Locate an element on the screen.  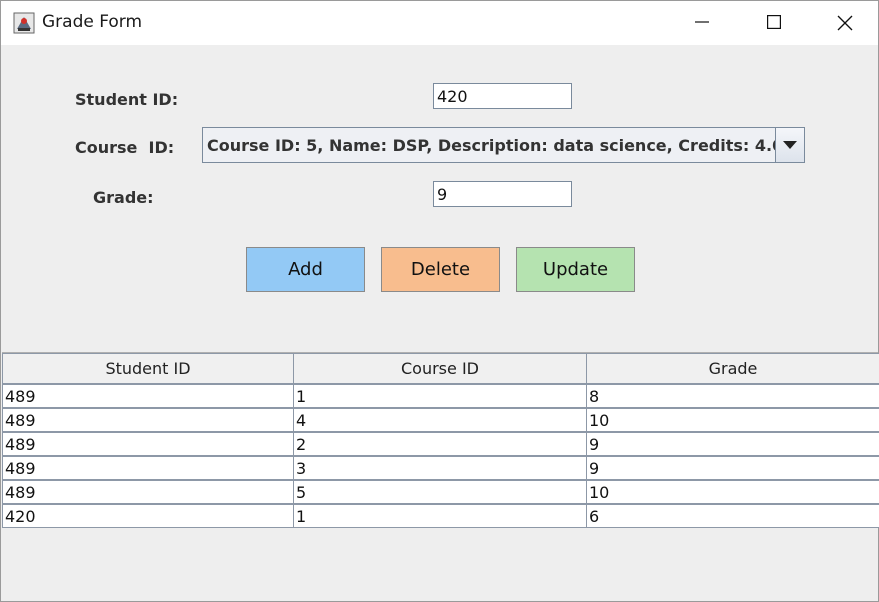
course-id-label: Course ID: is located at coordinates (125, 147).